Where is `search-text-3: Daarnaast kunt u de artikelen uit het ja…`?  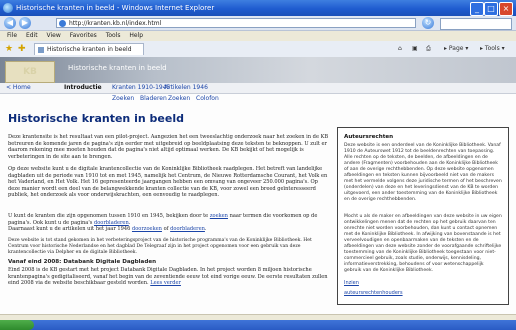 search-text-3: Daarnaast kunt u de artikelen uit het ja… is located at coordinates (69, 229).